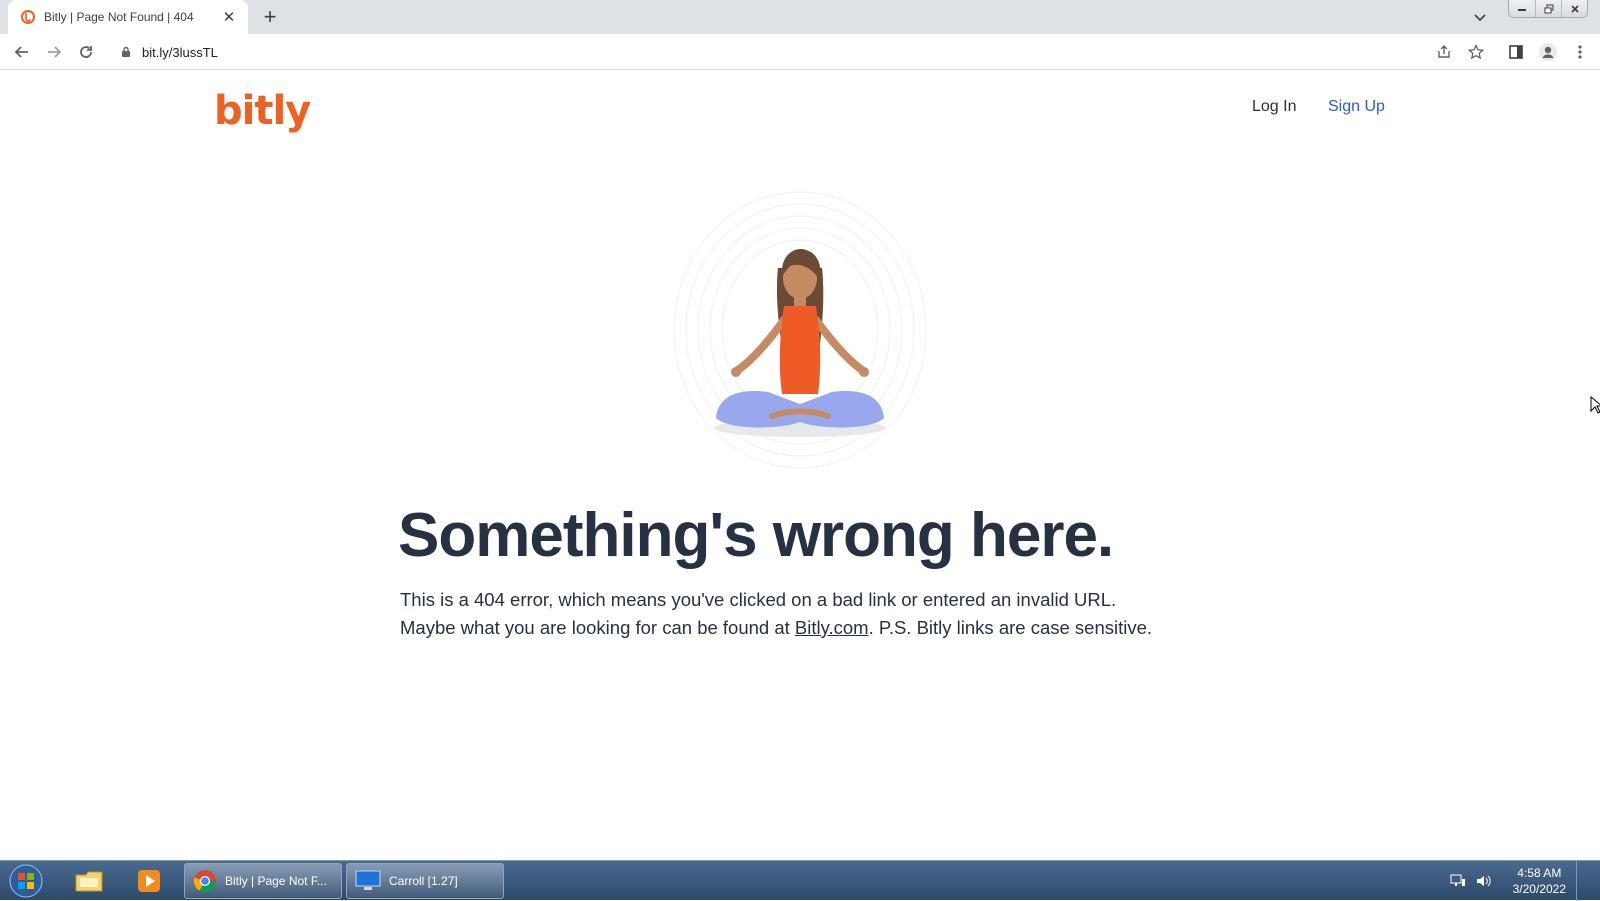 Image resolution: width=1600 pixels, height=901 pixels. I want to click on media-player-icon, so click(149, 881).